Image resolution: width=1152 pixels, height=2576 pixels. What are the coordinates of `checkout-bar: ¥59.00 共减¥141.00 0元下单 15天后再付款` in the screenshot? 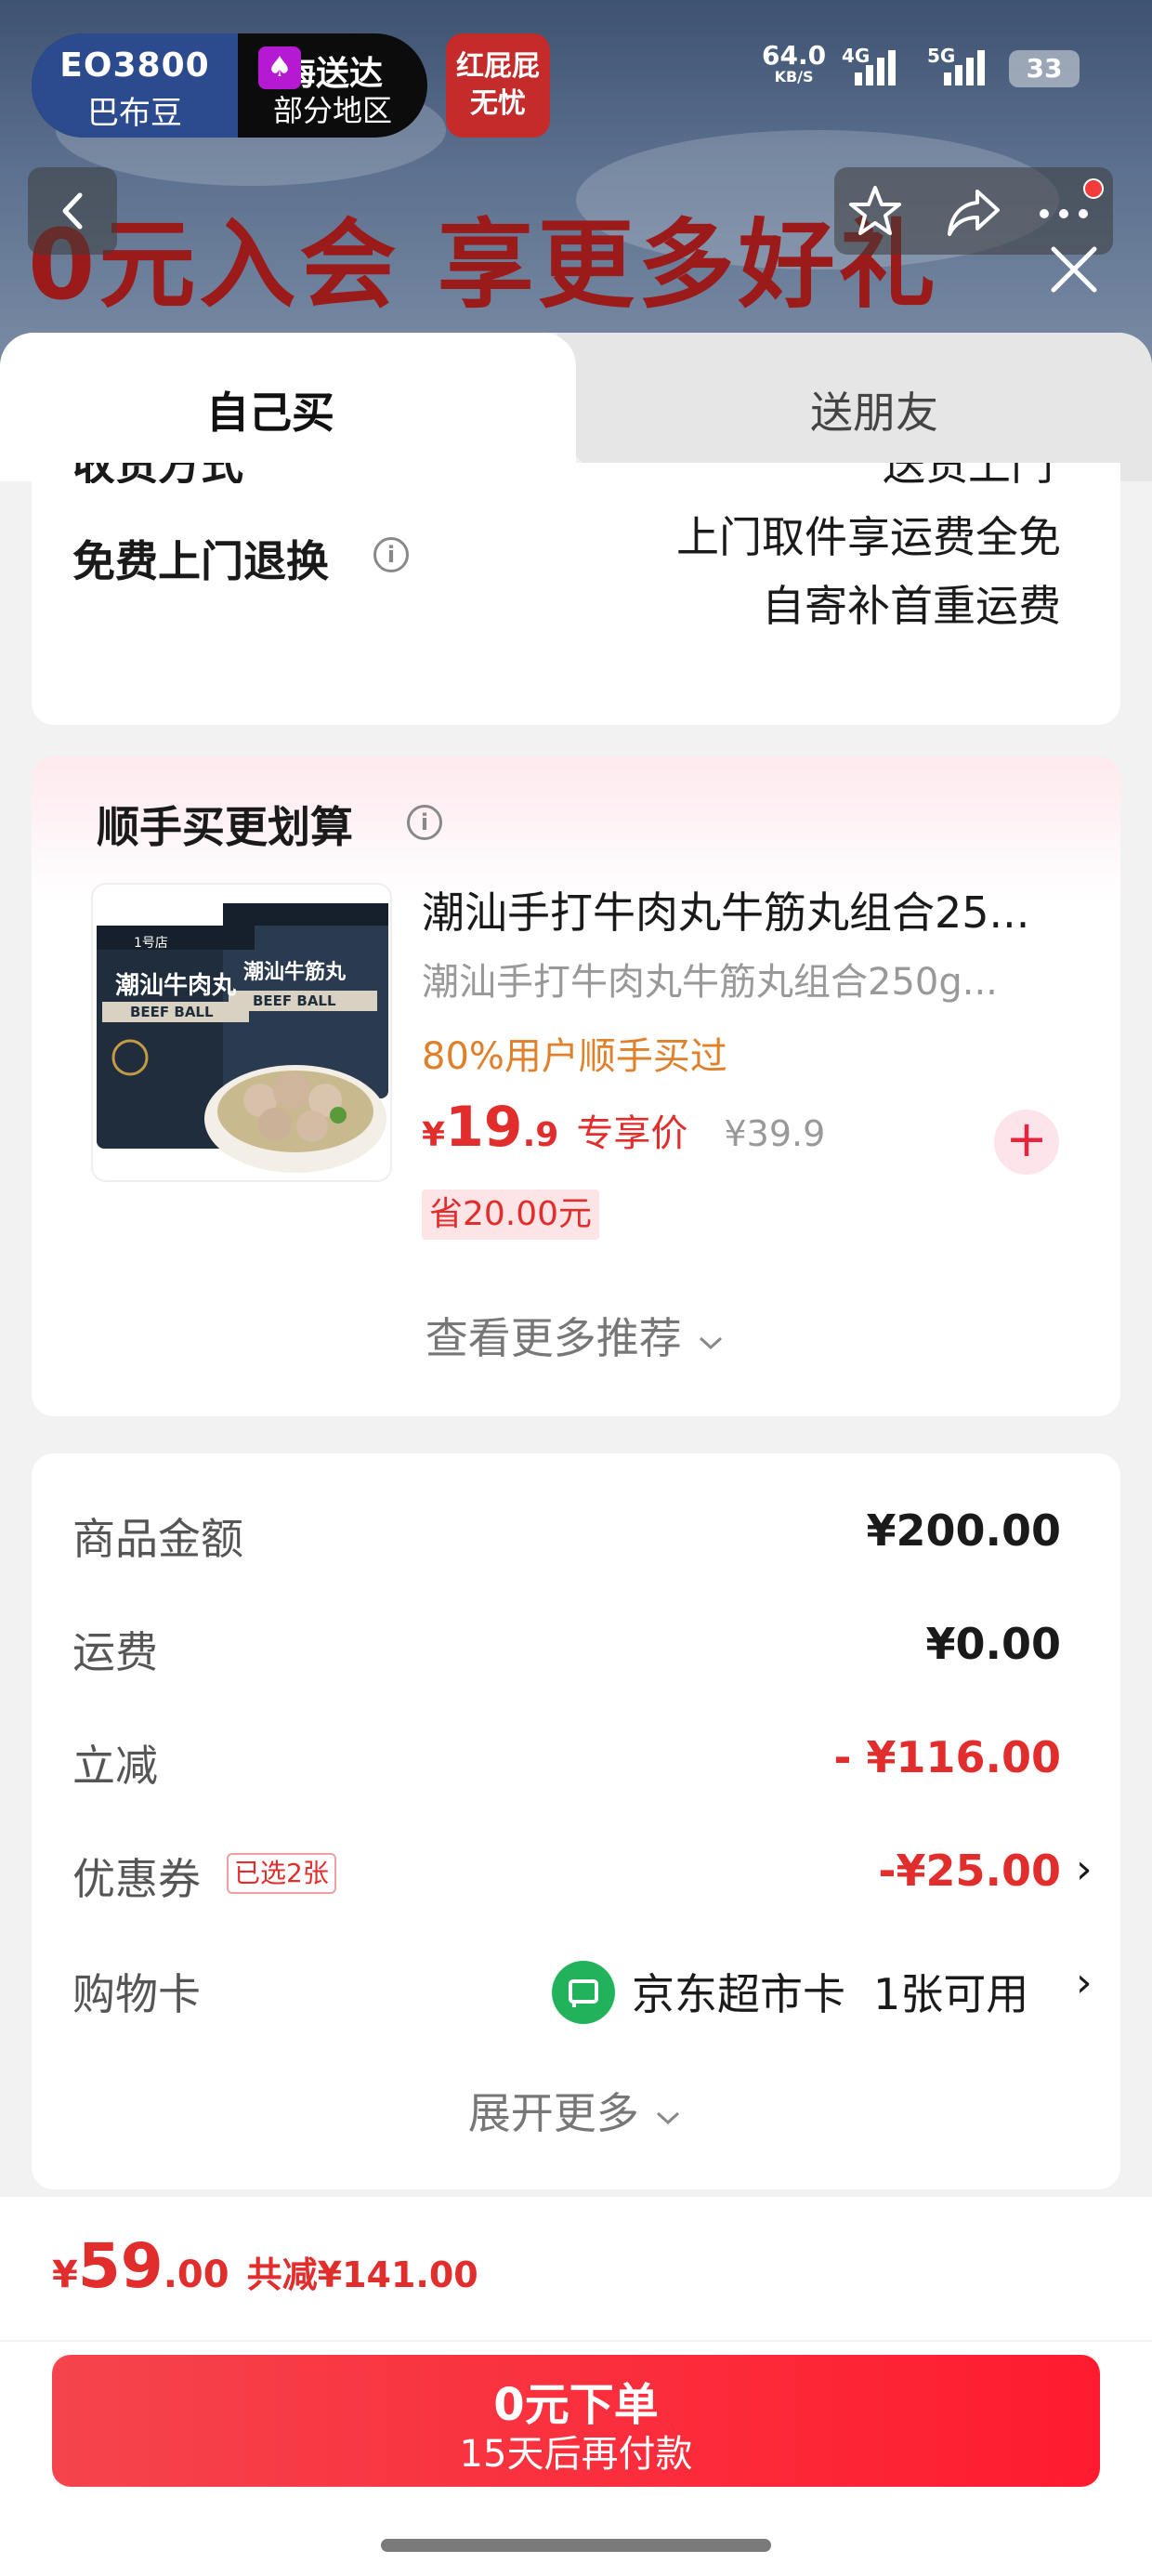 It's located at (576, 2386).